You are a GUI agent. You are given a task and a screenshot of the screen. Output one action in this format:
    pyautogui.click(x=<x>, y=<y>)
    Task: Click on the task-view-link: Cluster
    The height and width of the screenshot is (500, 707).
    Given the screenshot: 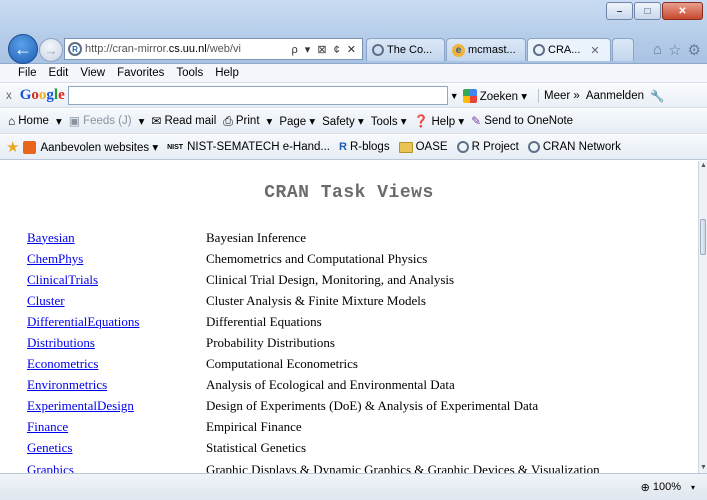 What is the action you would take?
    pyautogui.click(x=46, y=300)
    